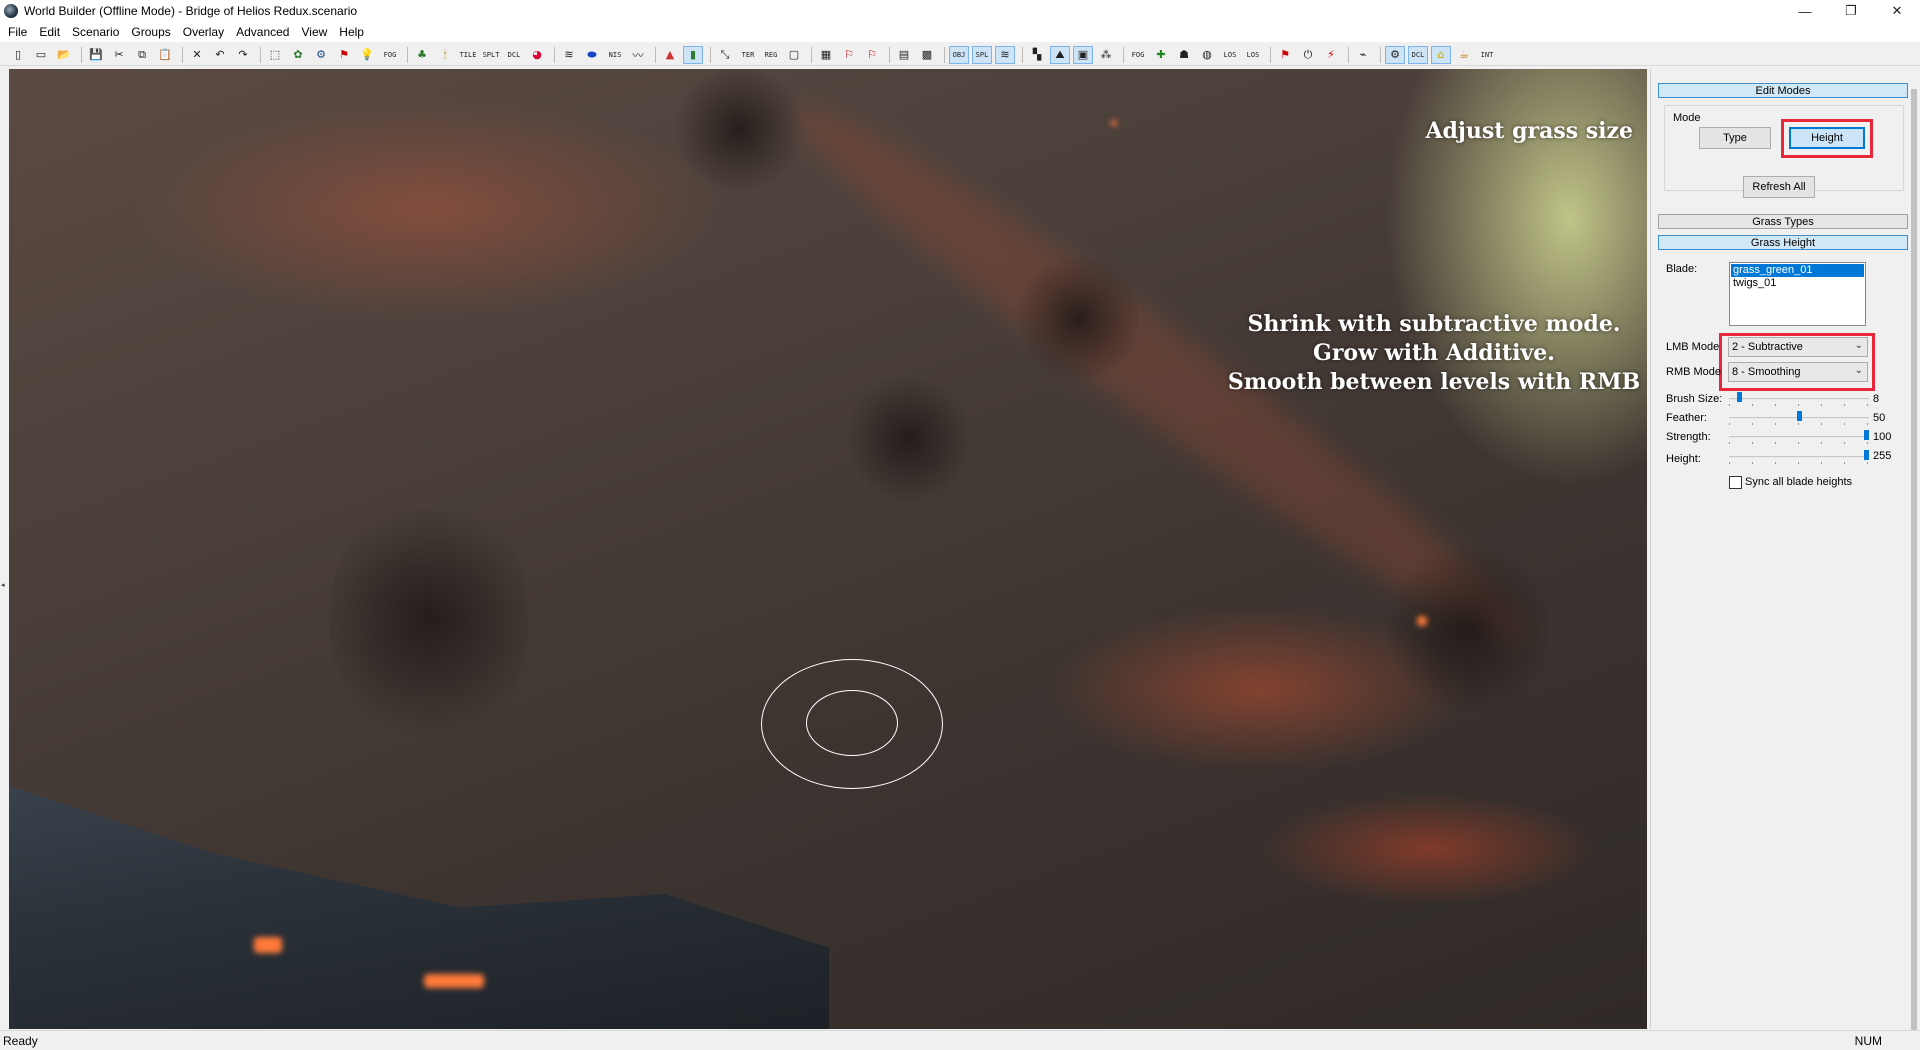 The image size is (1920, 1050). What do you see at coordinates (1797, 270) in the screenshot?
I see `list-item: grass_green_01` at bounding box center [1797, 270].